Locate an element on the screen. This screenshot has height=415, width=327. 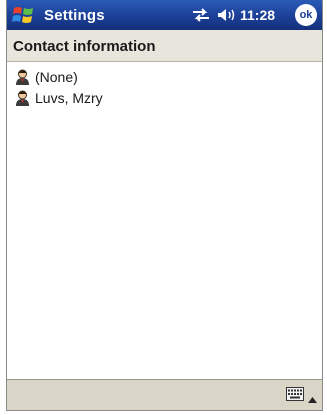
menu-bar is located at coordinates (164, 394).